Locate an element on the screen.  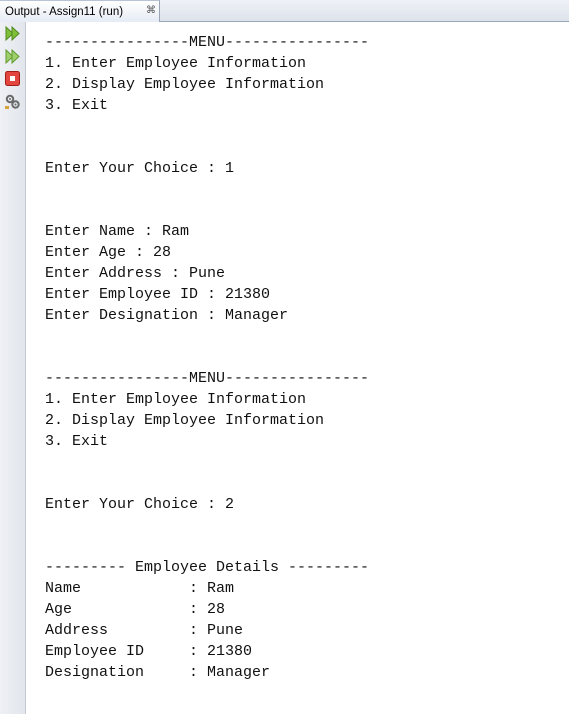
console-line: Address : Pune is located at coordinates (144, 630).